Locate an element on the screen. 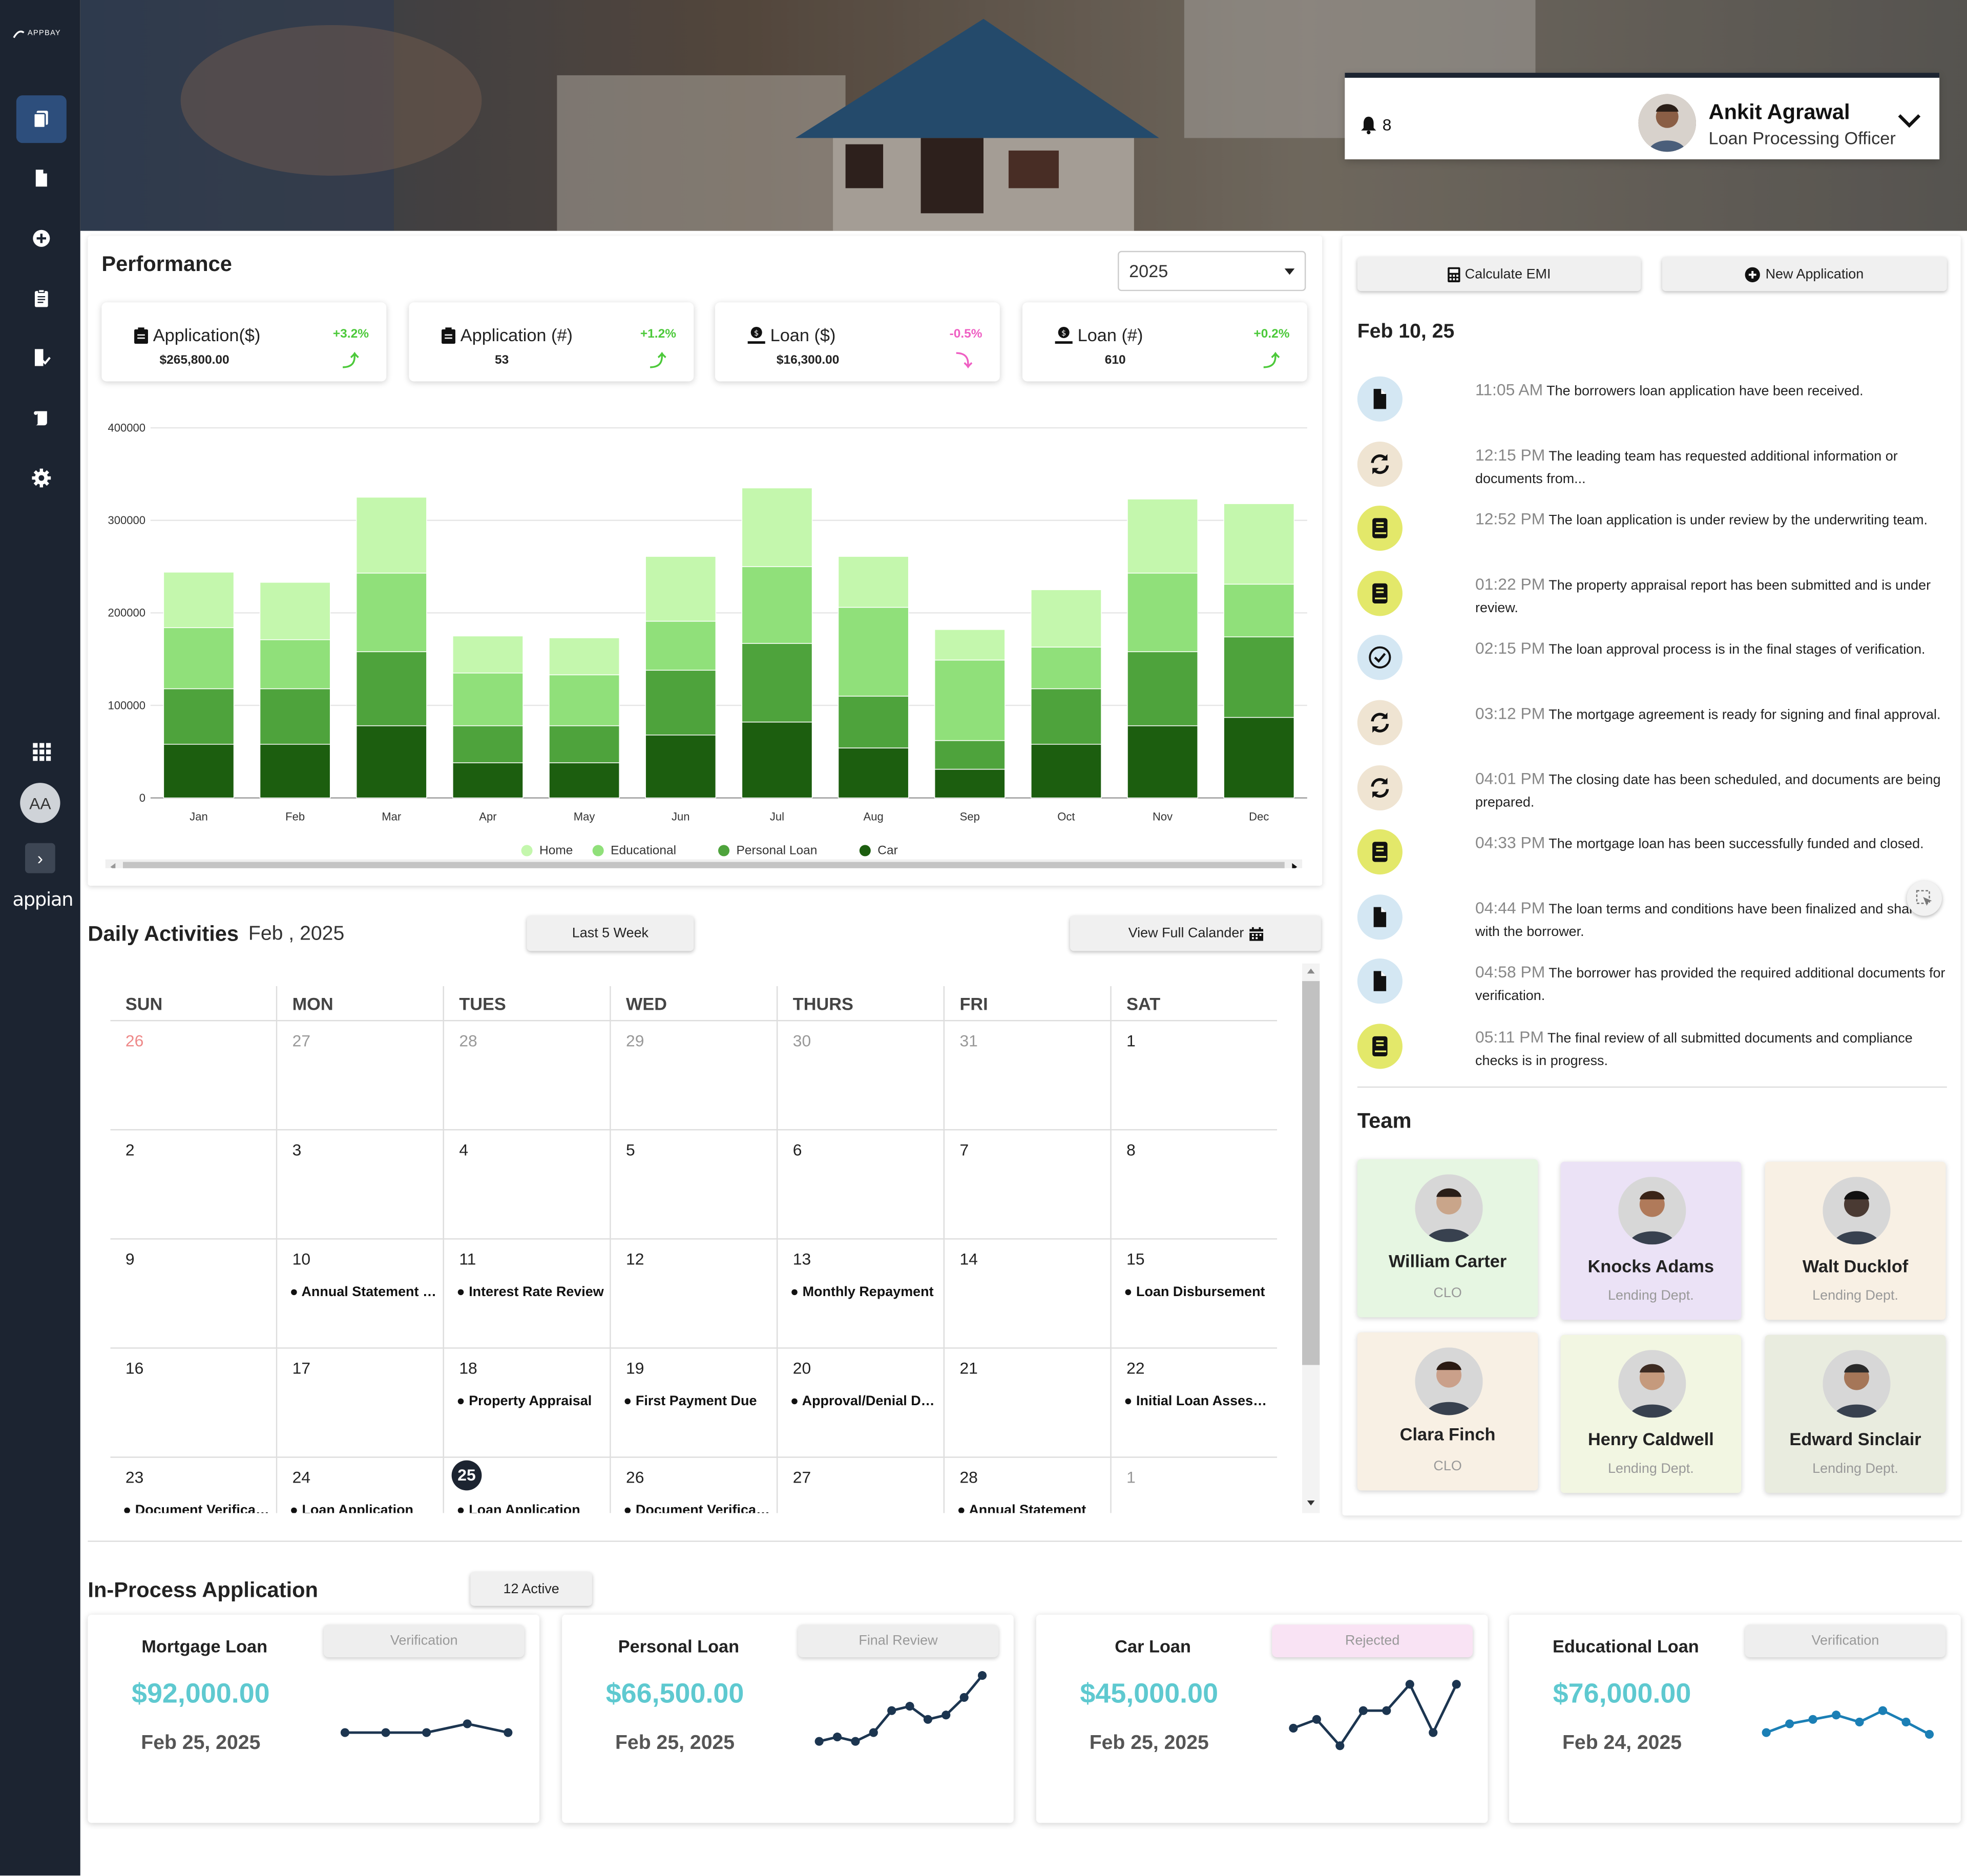 The width and height of the screenshot is (1967, 1876). calendar-day: 7 is located at coordinates (1028, 1185).